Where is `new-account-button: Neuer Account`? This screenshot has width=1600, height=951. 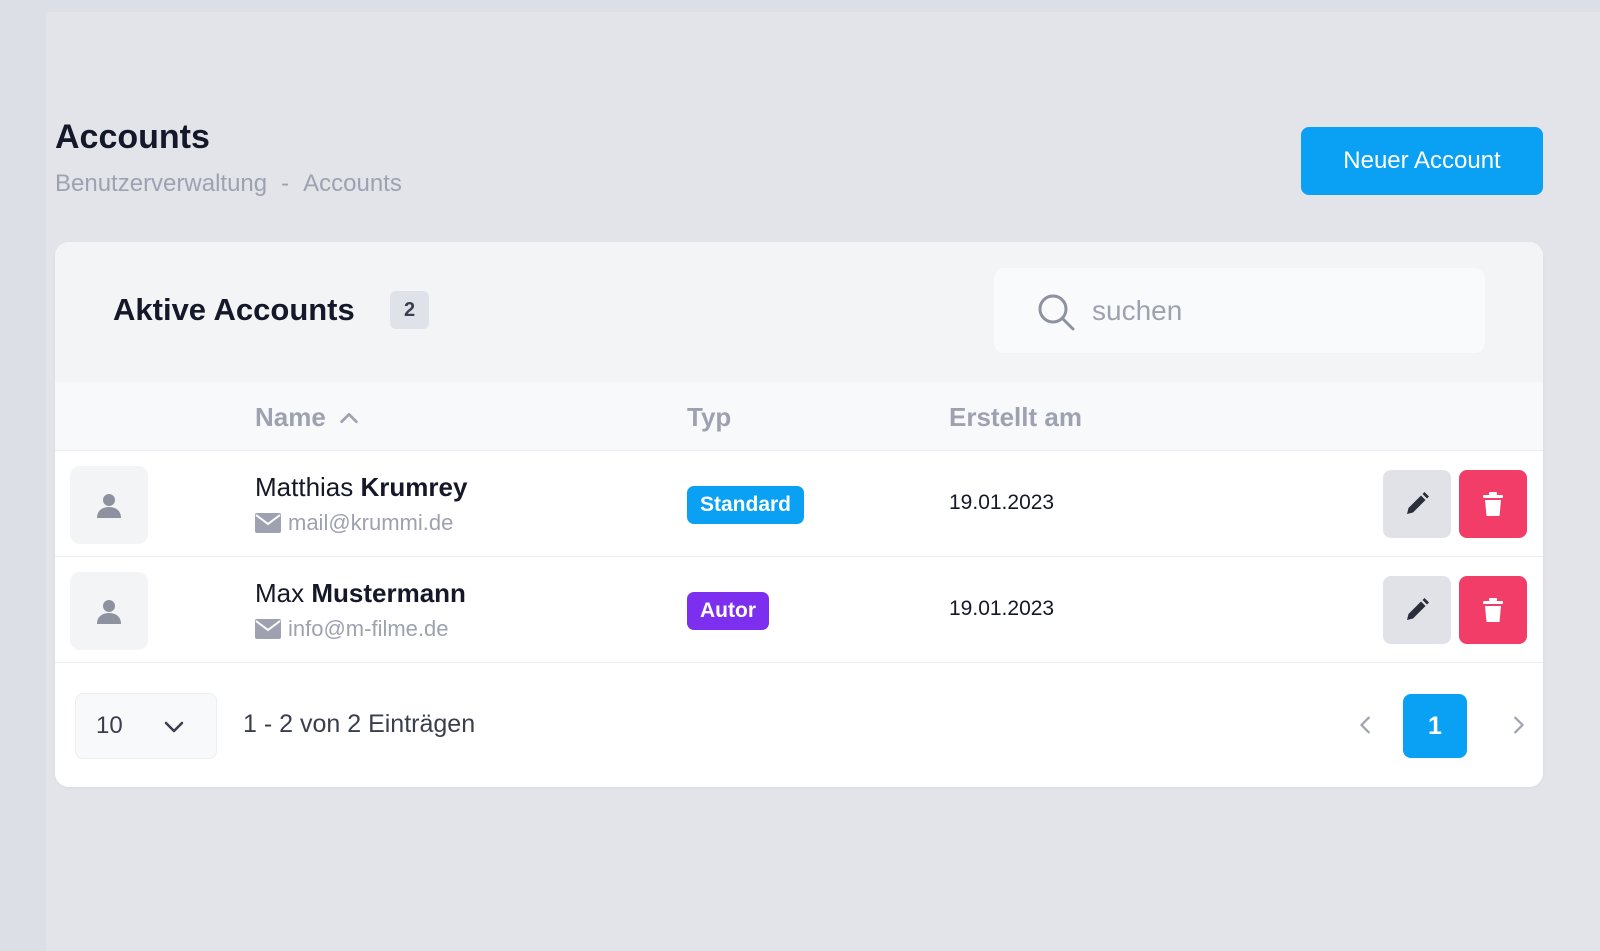 new-account-button: Neuer Account is located at coordinates (1422, 161).